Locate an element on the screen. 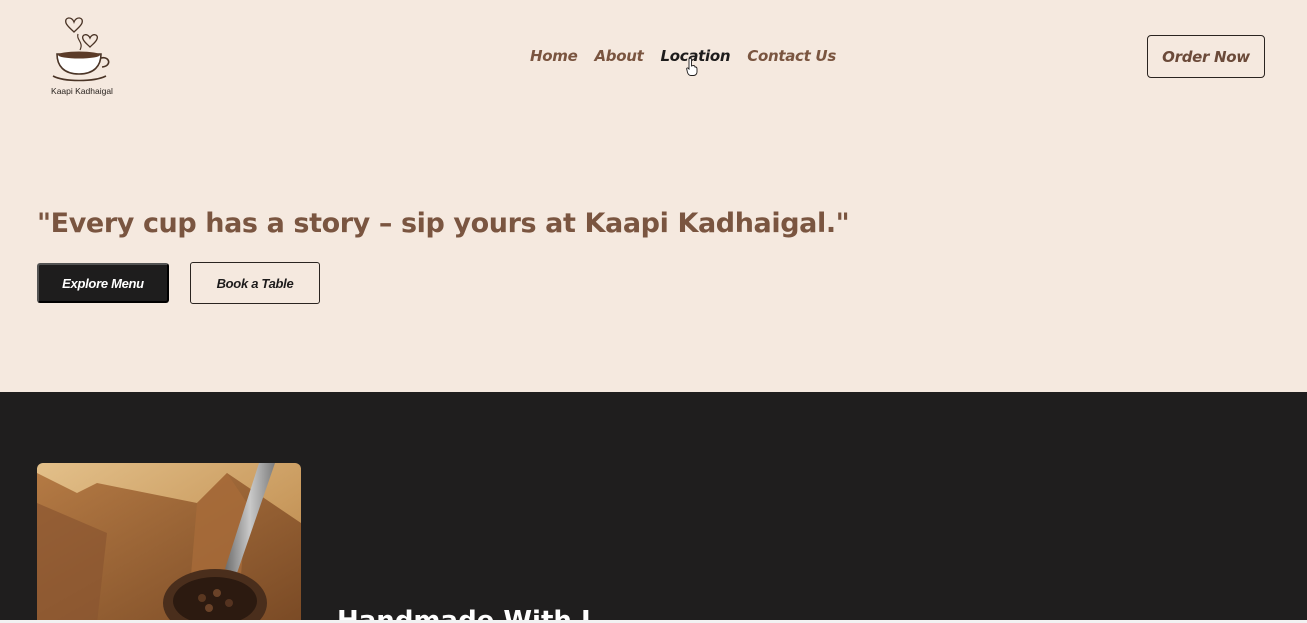  book-table-button: Book a Table is located at coordinates (255, 283).